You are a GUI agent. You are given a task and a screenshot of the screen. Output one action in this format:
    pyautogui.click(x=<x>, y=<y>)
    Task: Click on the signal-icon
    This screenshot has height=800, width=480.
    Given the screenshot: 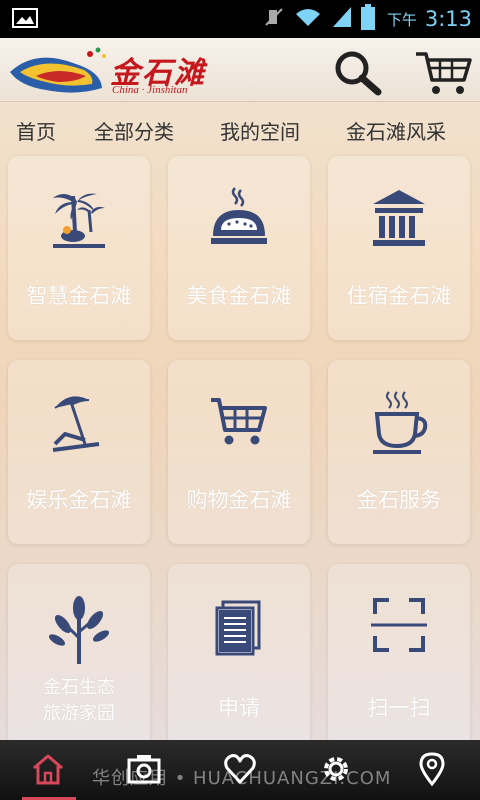 What is the action you would take?
    pyautogui.click(x=342, y=19)
    